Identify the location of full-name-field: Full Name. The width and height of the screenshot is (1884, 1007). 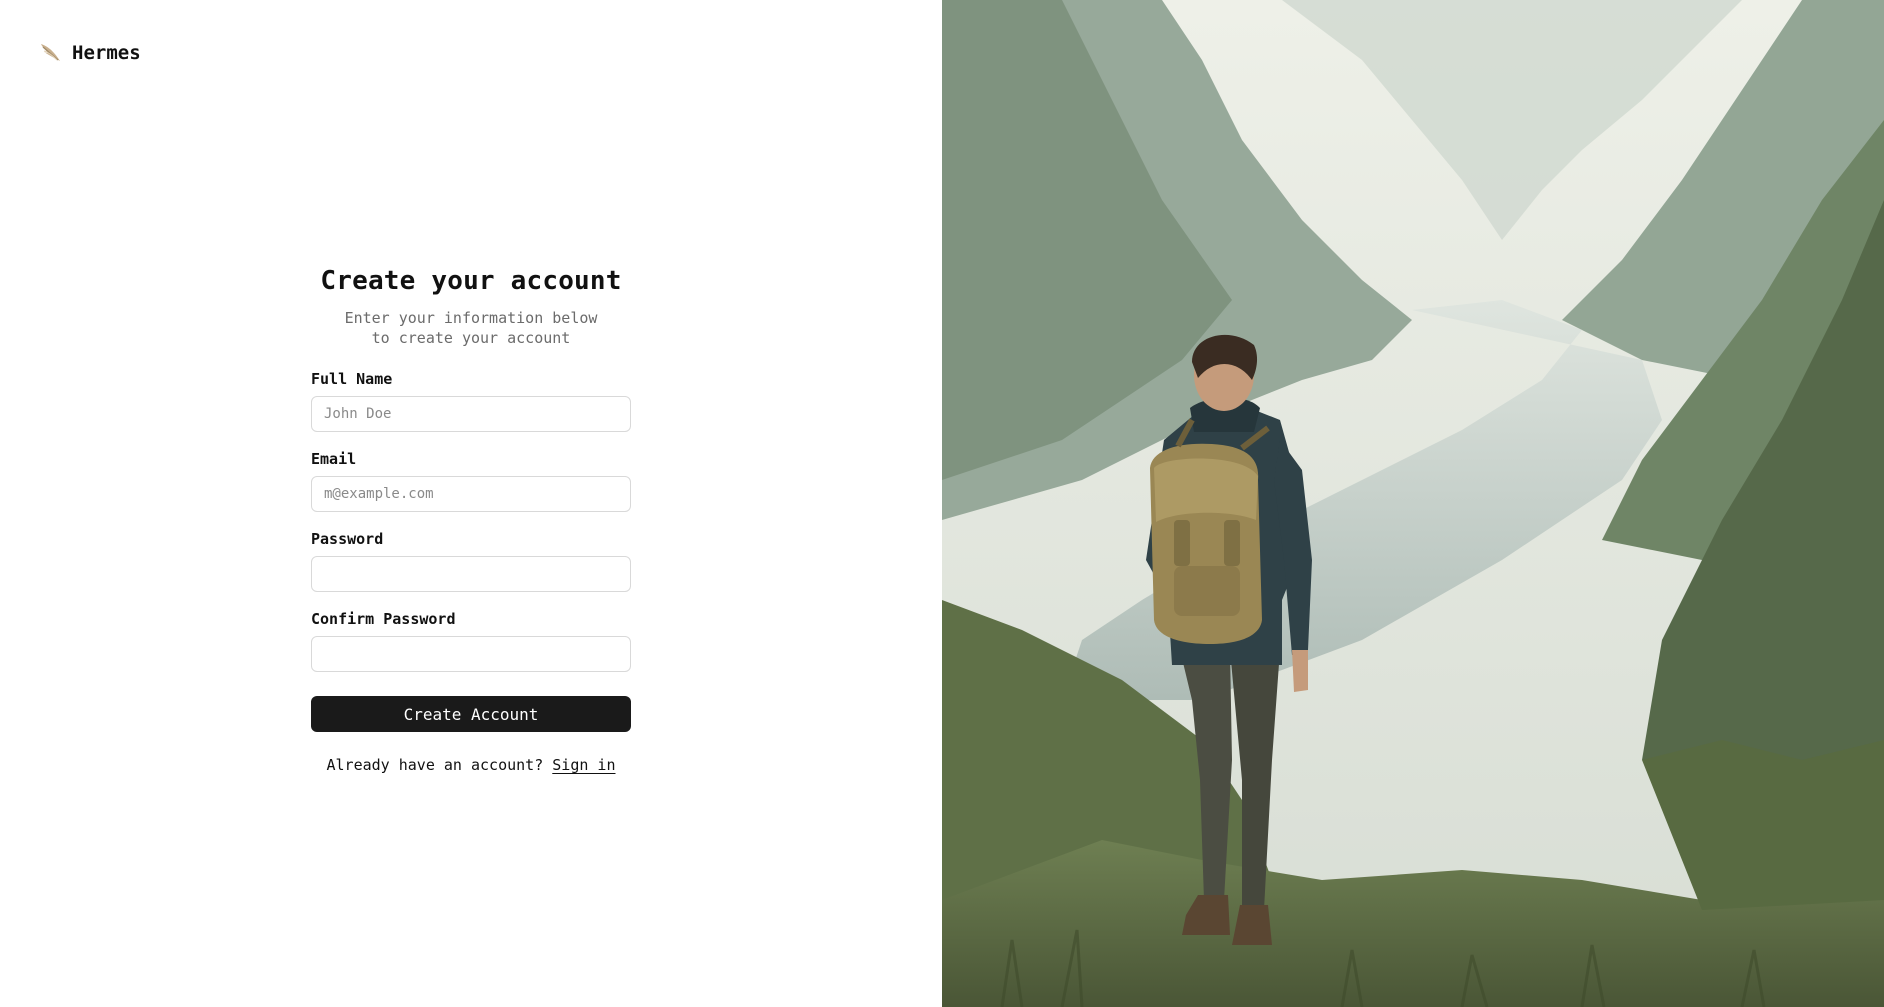
(471, 401).